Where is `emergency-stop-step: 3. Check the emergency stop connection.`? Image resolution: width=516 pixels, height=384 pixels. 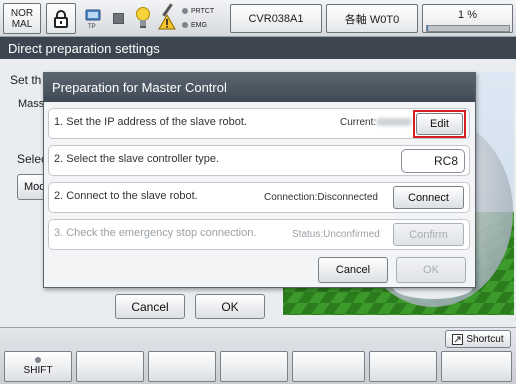 emergency-stop-step: 3. Check the emergency stop connection. is located at coordinates (155, 233).